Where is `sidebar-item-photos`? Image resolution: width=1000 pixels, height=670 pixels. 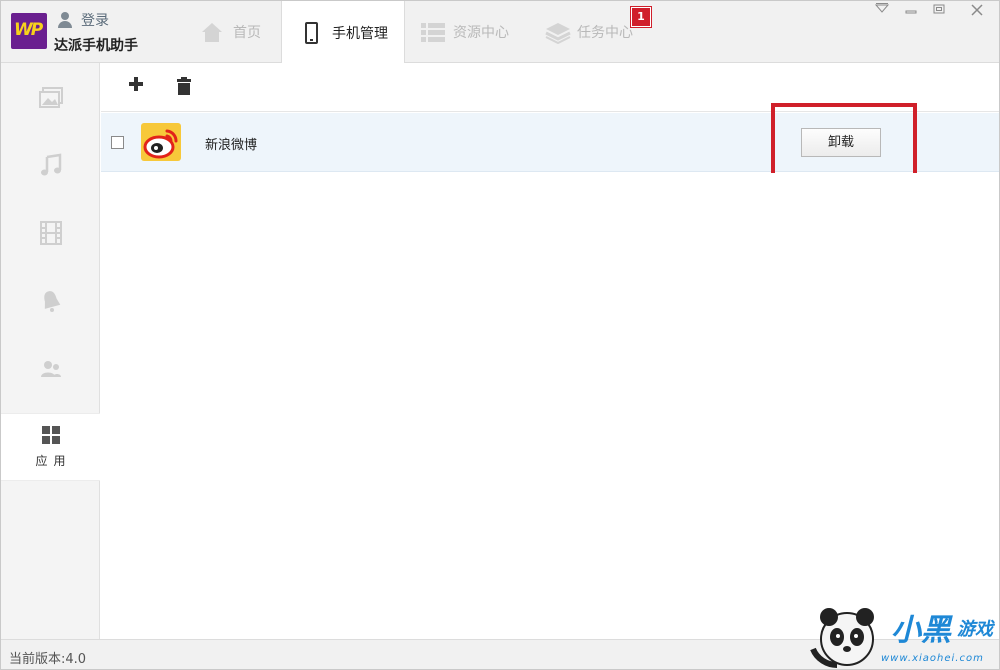
sidebar-item-photos is located at coordinates (50, 97).